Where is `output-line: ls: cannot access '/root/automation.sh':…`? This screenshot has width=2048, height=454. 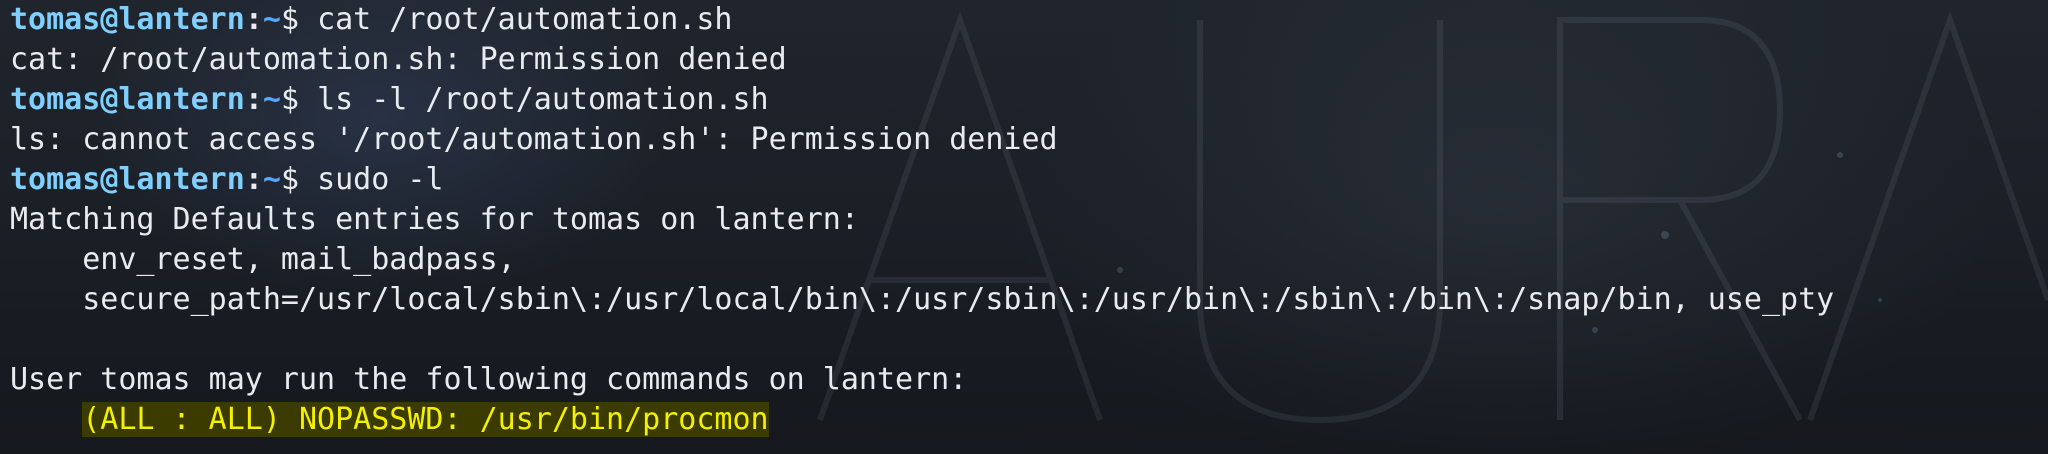 output-line: ls: cannot access '/root/automation.sh':… is located at coordinates (534, 139).